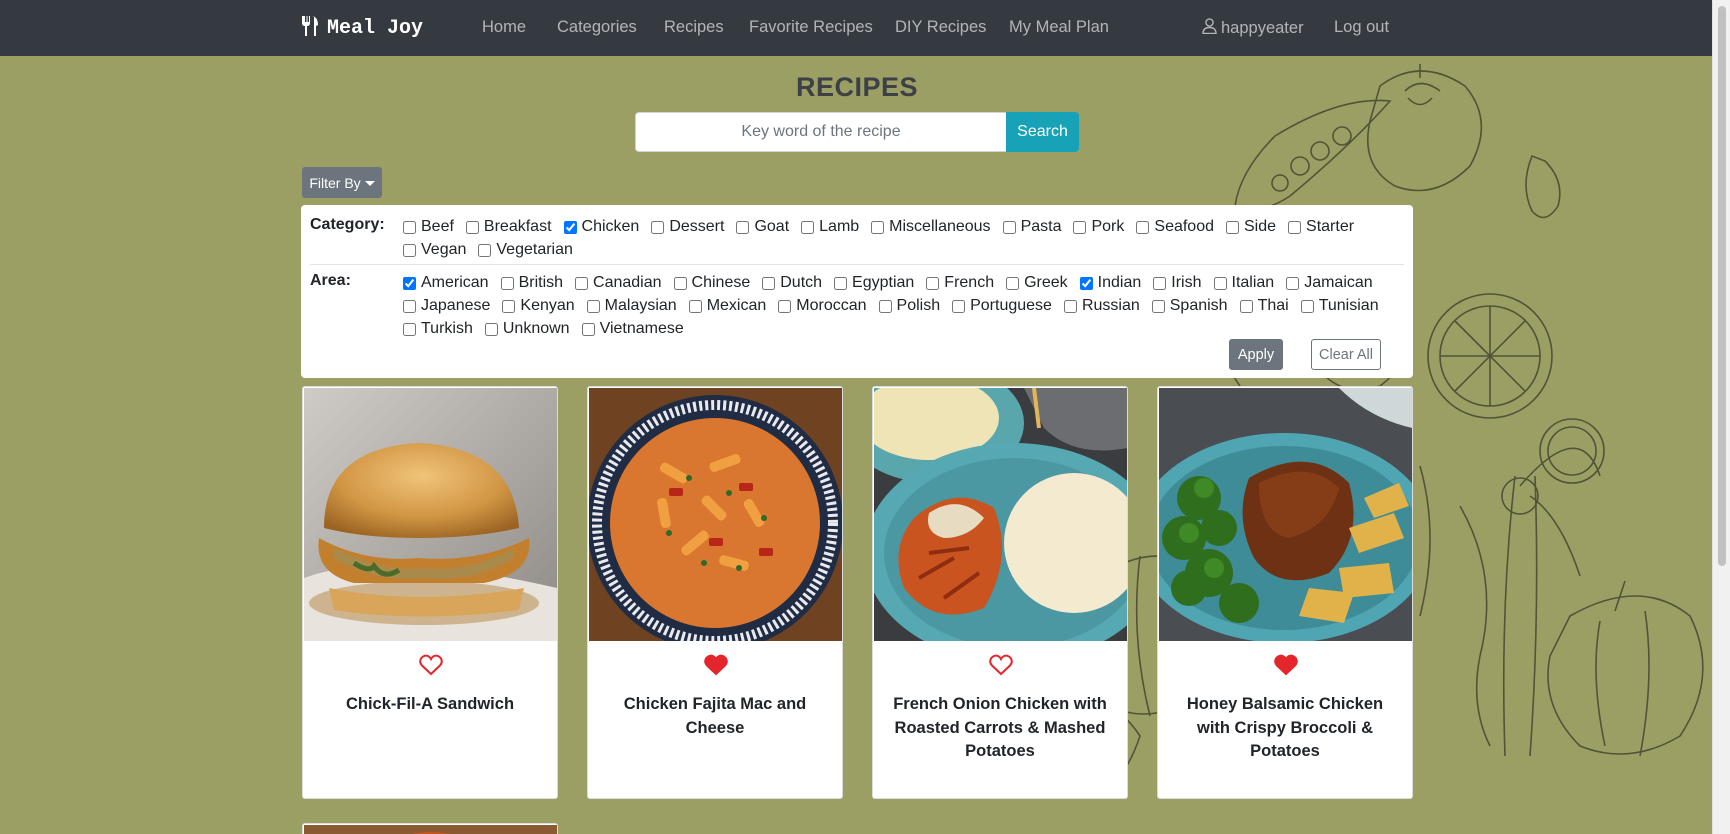 The width and height of the screenshot is (1730, 834). I want to click on area-option-unknown: Unknown, so click(527, 329).